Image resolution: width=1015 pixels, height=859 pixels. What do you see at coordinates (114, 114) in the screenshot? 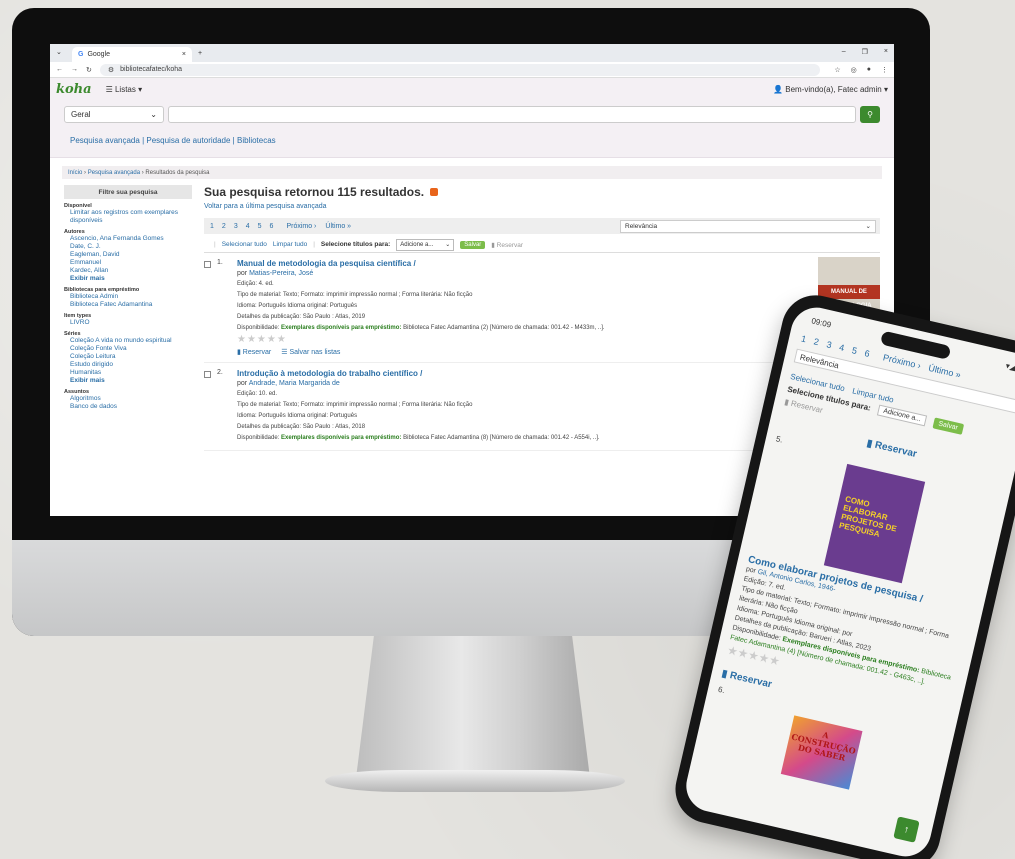
I see `search-index-select: Geral ⌄` at bounding box center [114, 114].